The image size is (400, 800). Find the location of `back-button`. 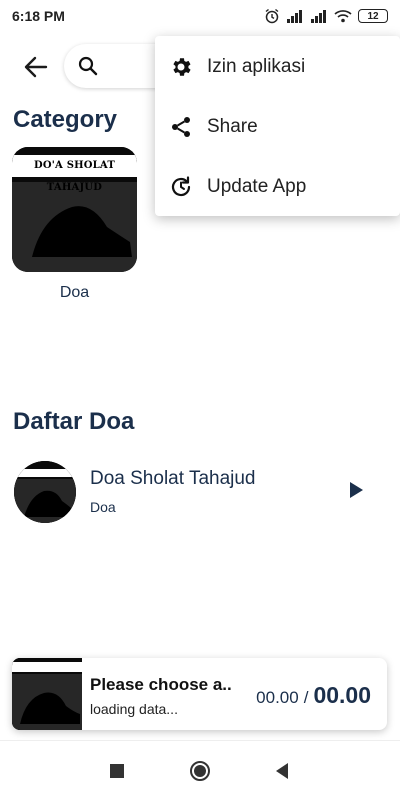

back-button is located at coordinates (36, 67).